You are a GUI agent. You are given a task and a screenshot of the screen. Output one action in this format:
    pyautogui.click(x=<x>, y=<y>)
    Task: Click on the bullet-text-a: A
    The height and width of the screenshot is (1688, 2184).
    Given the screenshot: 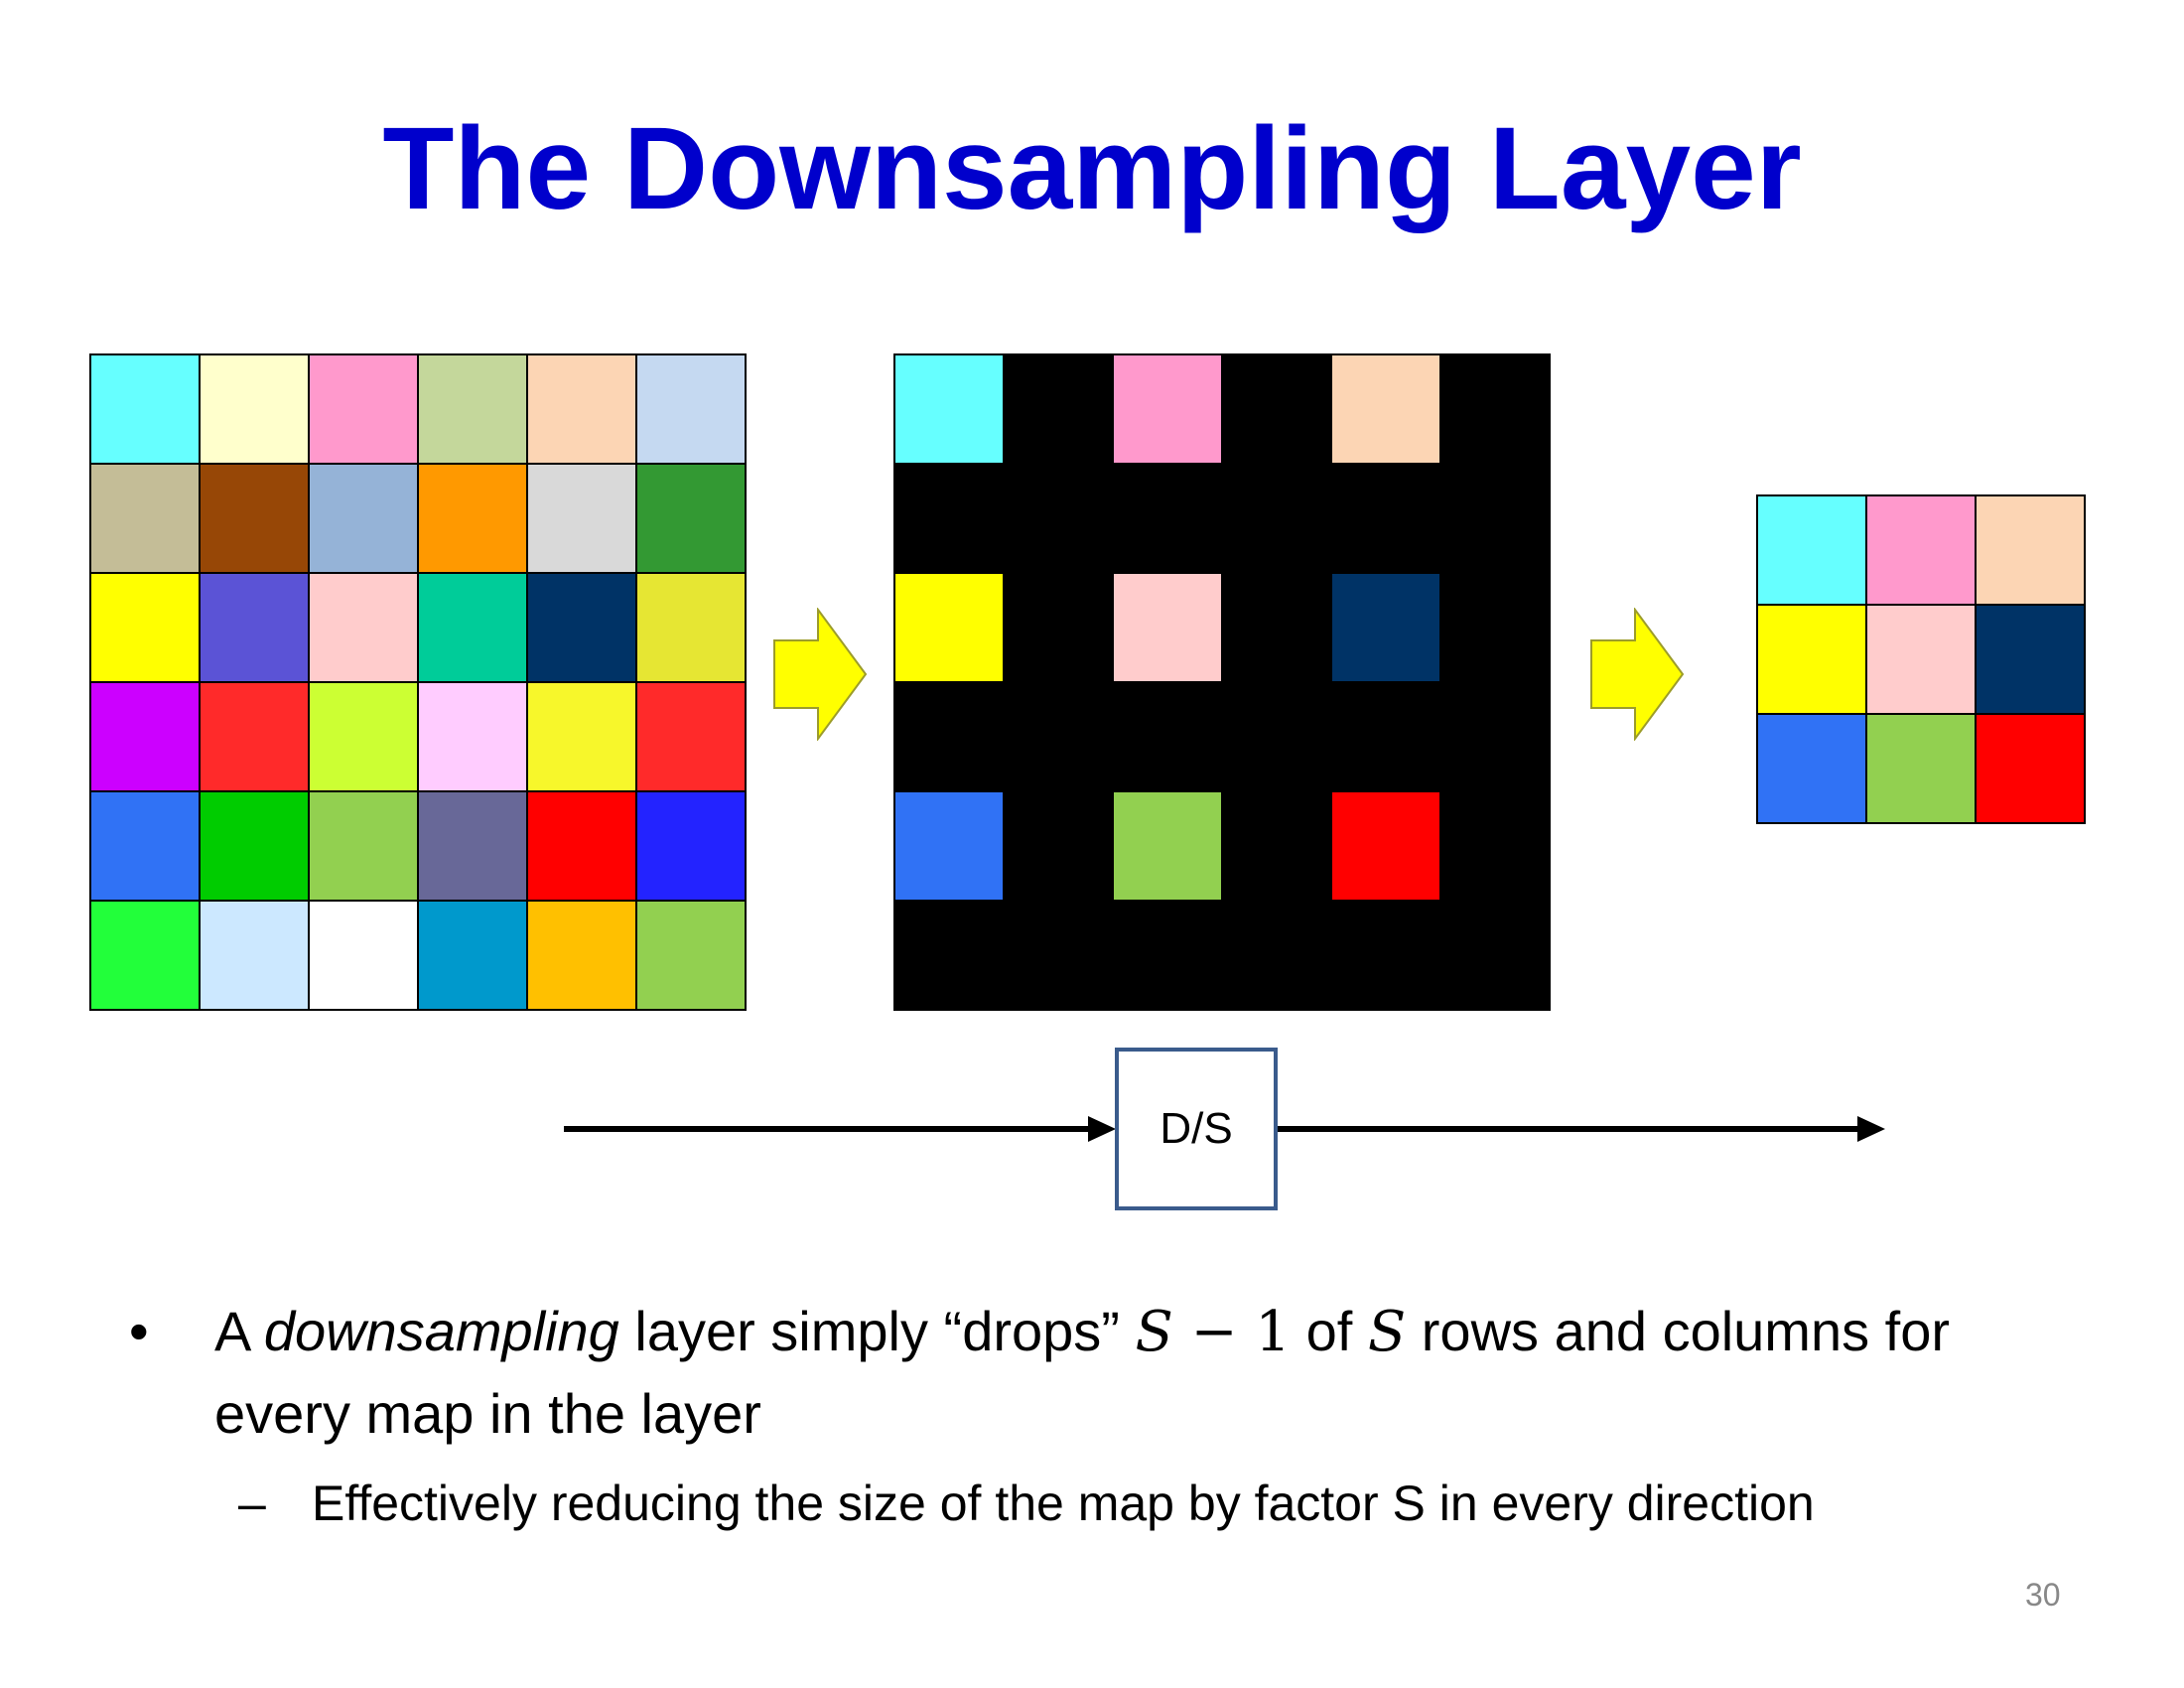 What is the action you would take?
    pyautogui.click(x=239, y=1331)
    